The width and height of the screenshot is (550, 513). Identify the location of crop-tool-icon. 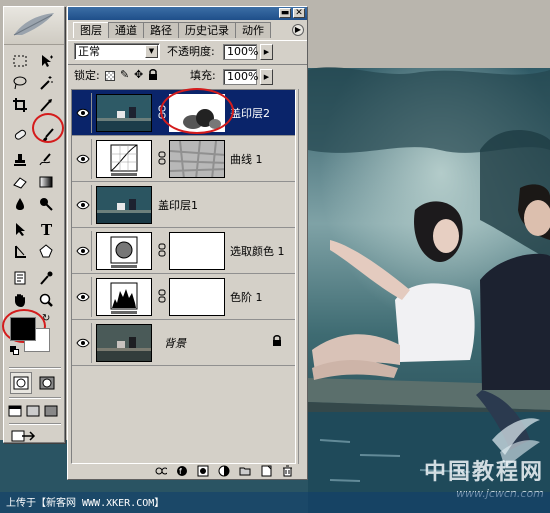
(20, 105).